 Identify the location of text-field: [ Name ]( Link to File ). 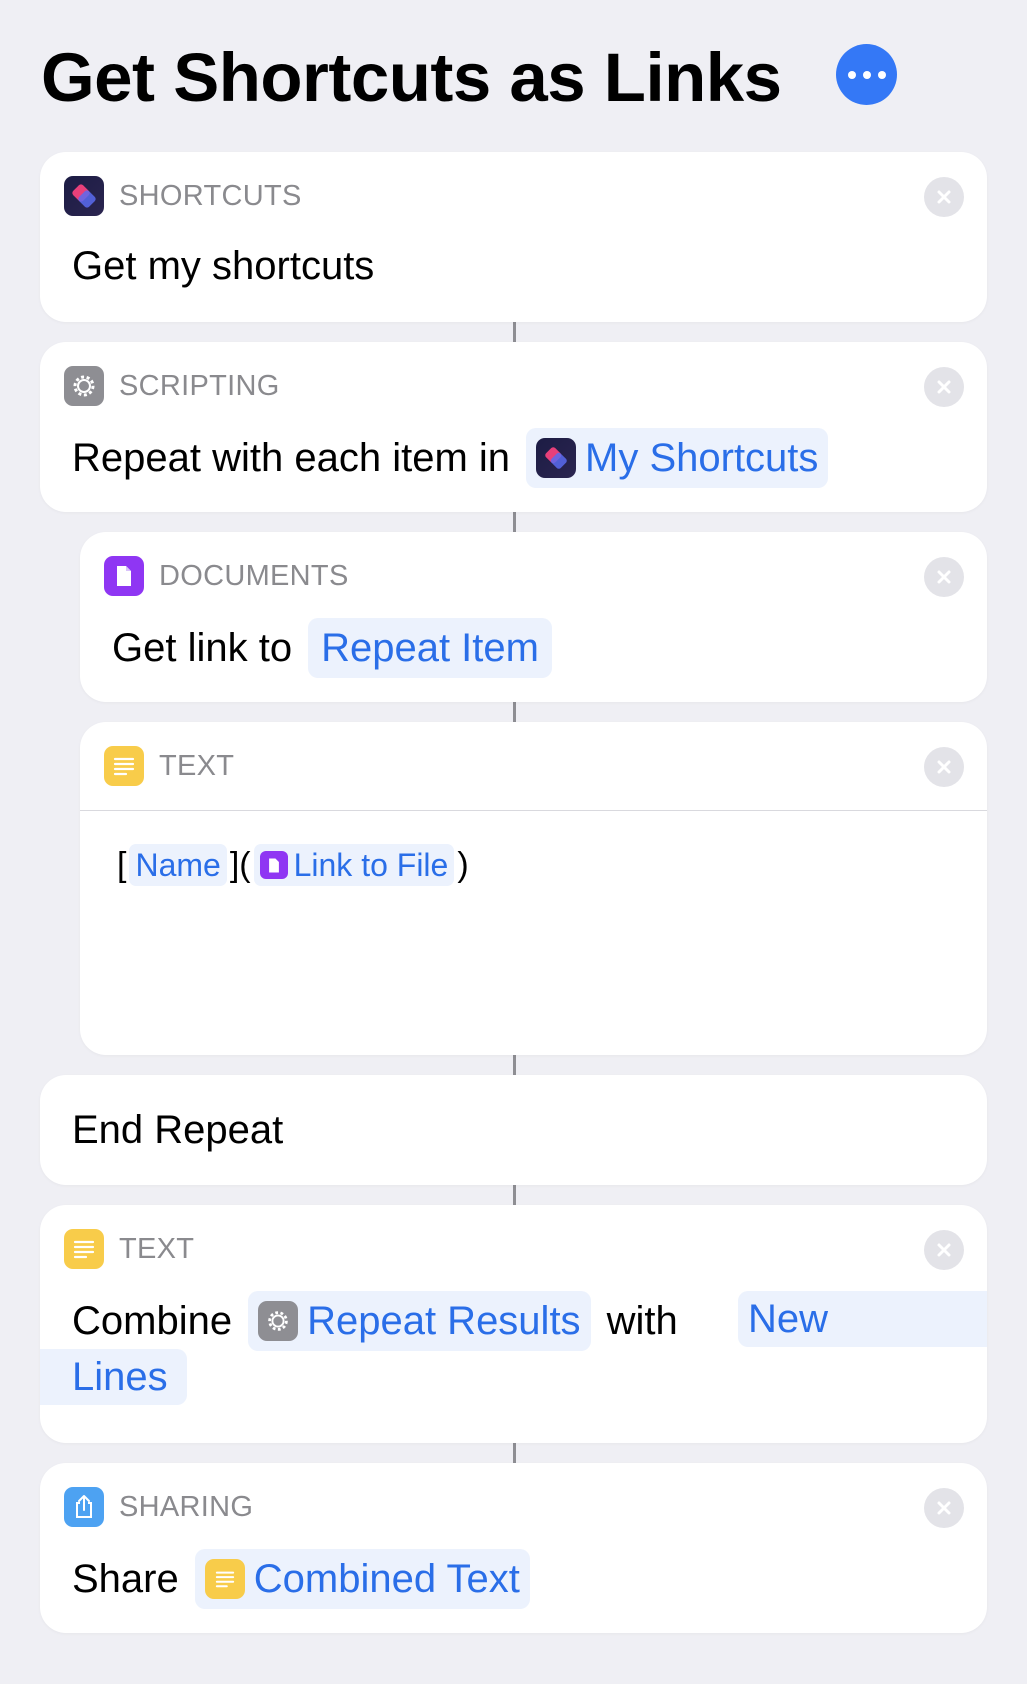
(293, 865).